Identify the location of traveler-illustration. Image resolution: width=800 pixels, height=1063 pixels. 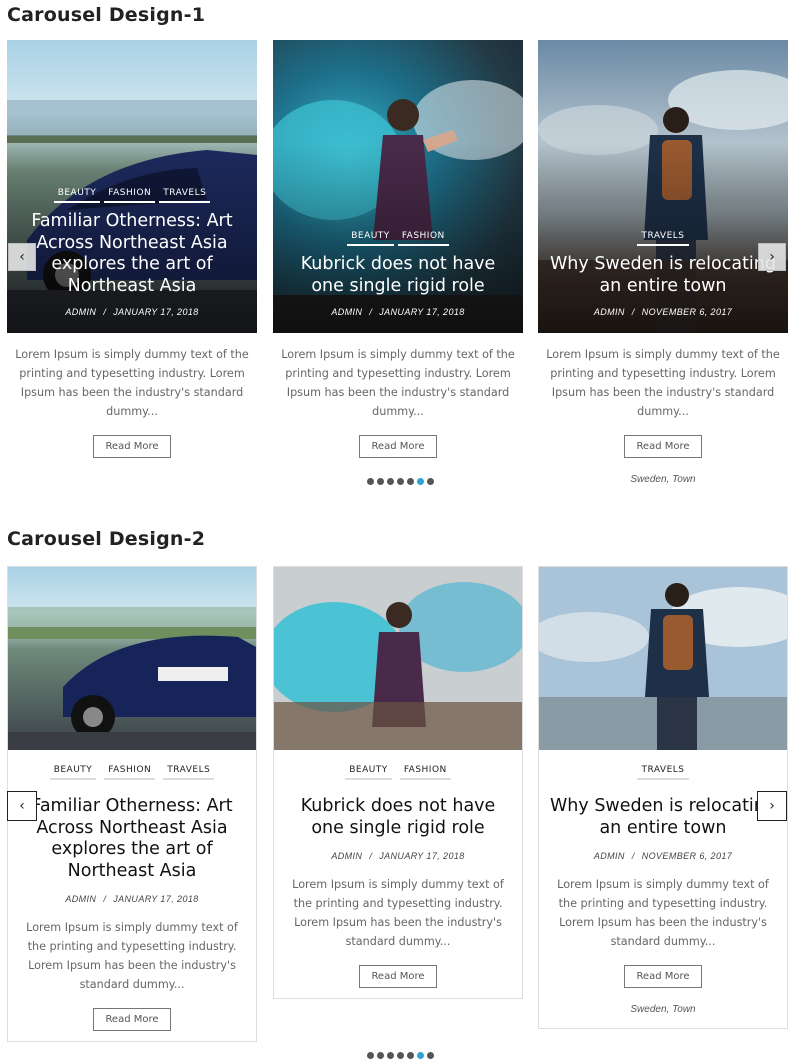
(663, 658).